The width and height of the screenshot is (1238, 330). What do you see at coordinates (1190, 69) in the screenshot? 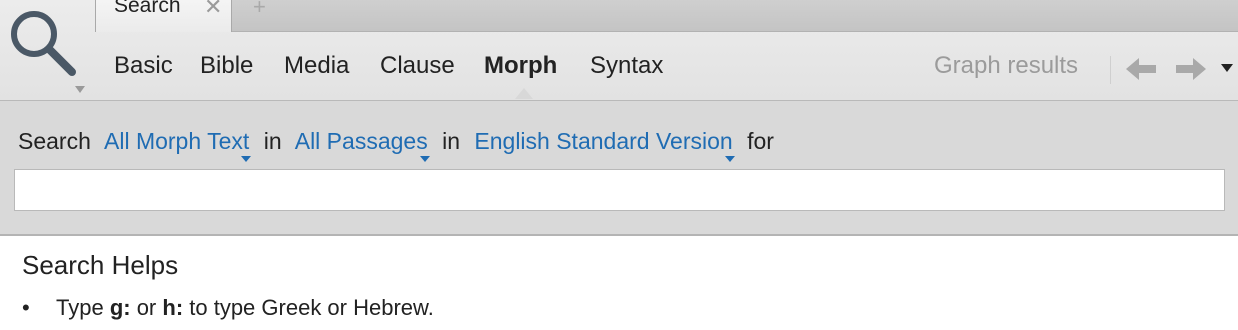
I see `arrow-right-icon` at bounding box center [1190, 69].